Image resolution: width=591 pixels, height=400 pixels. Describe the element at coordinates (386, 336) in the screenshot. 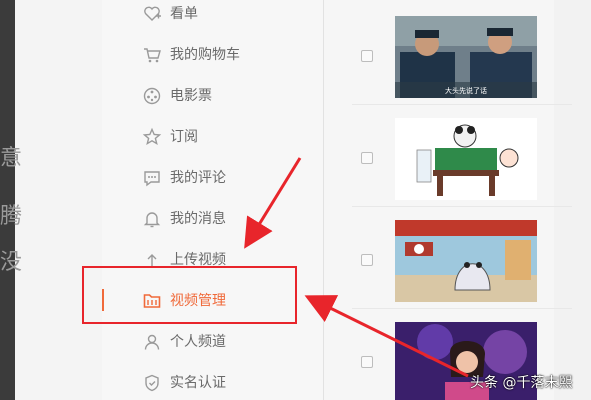

I see `arrow-to-video-management` at that location.